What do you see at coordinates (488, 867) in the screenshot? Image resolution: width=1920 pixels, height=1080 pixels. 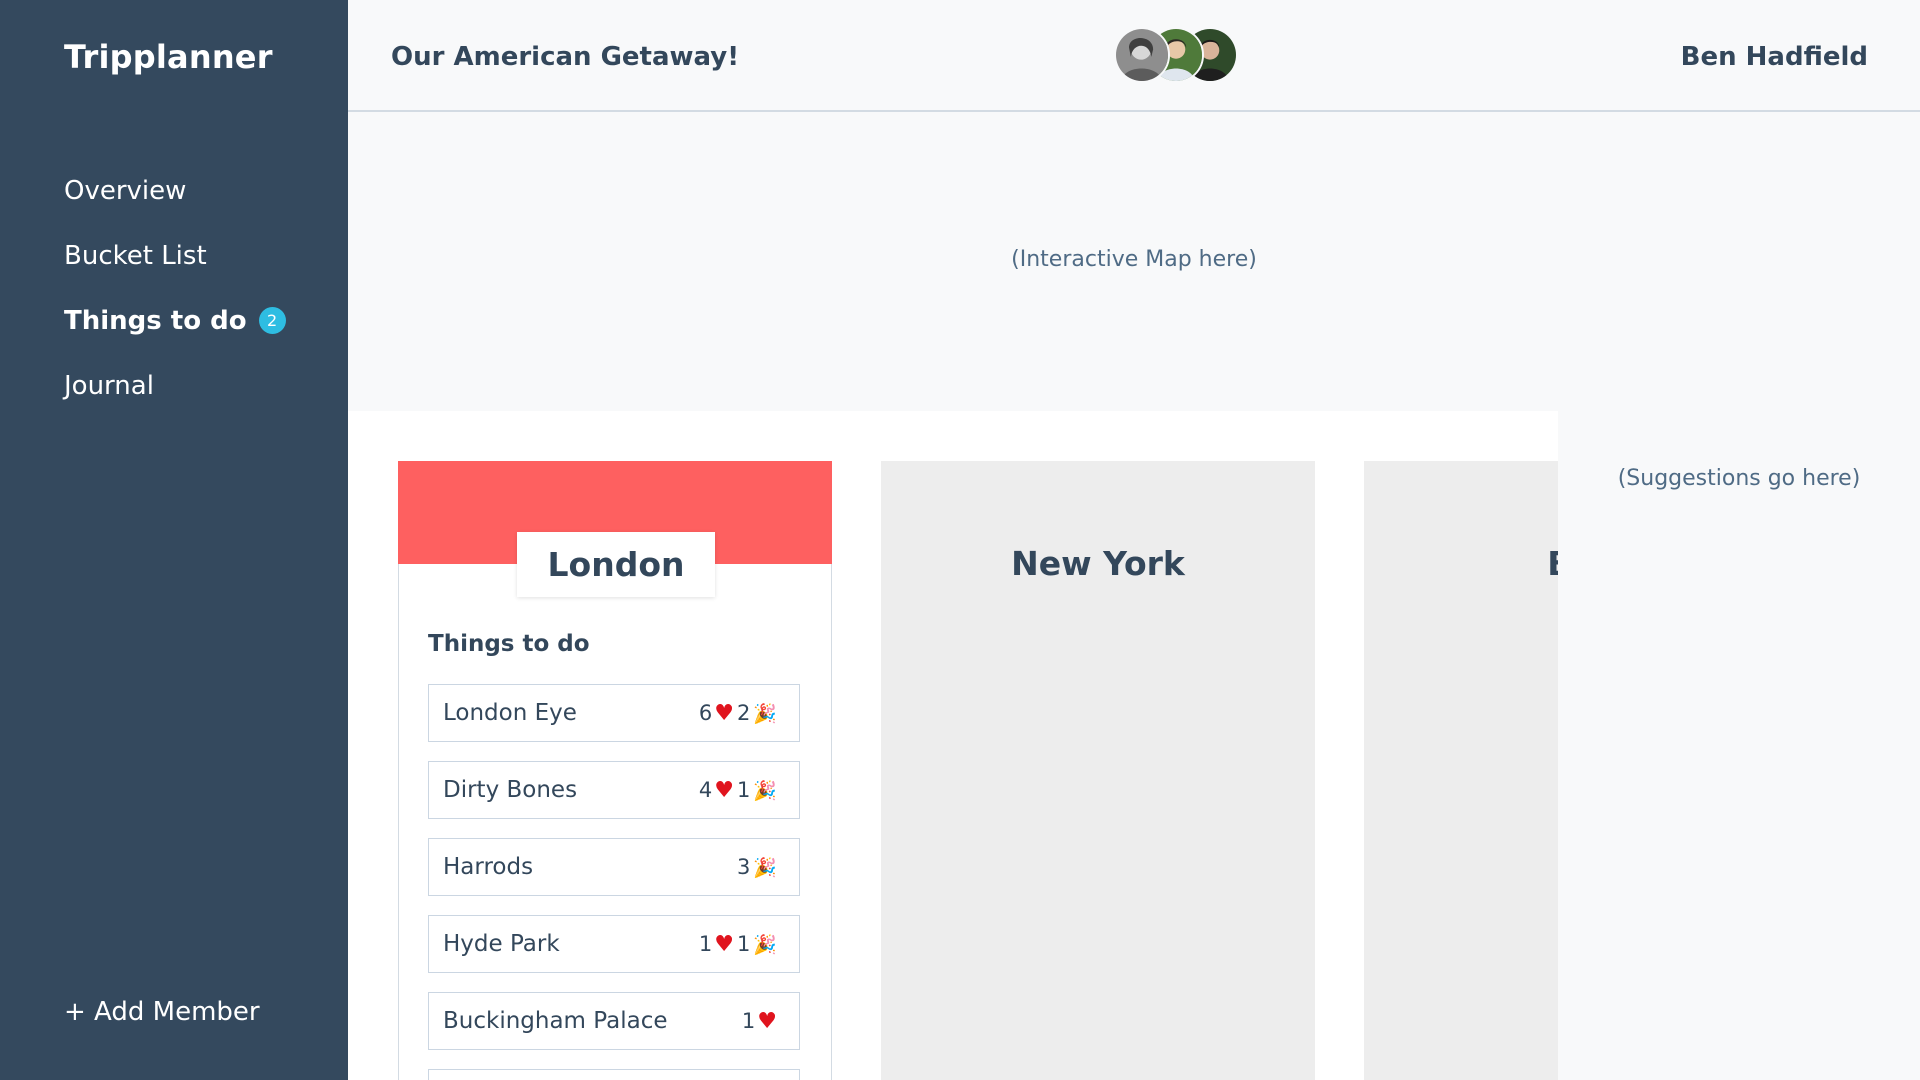 I see `todo-name: Harrods` at bounding box center [488, 867].